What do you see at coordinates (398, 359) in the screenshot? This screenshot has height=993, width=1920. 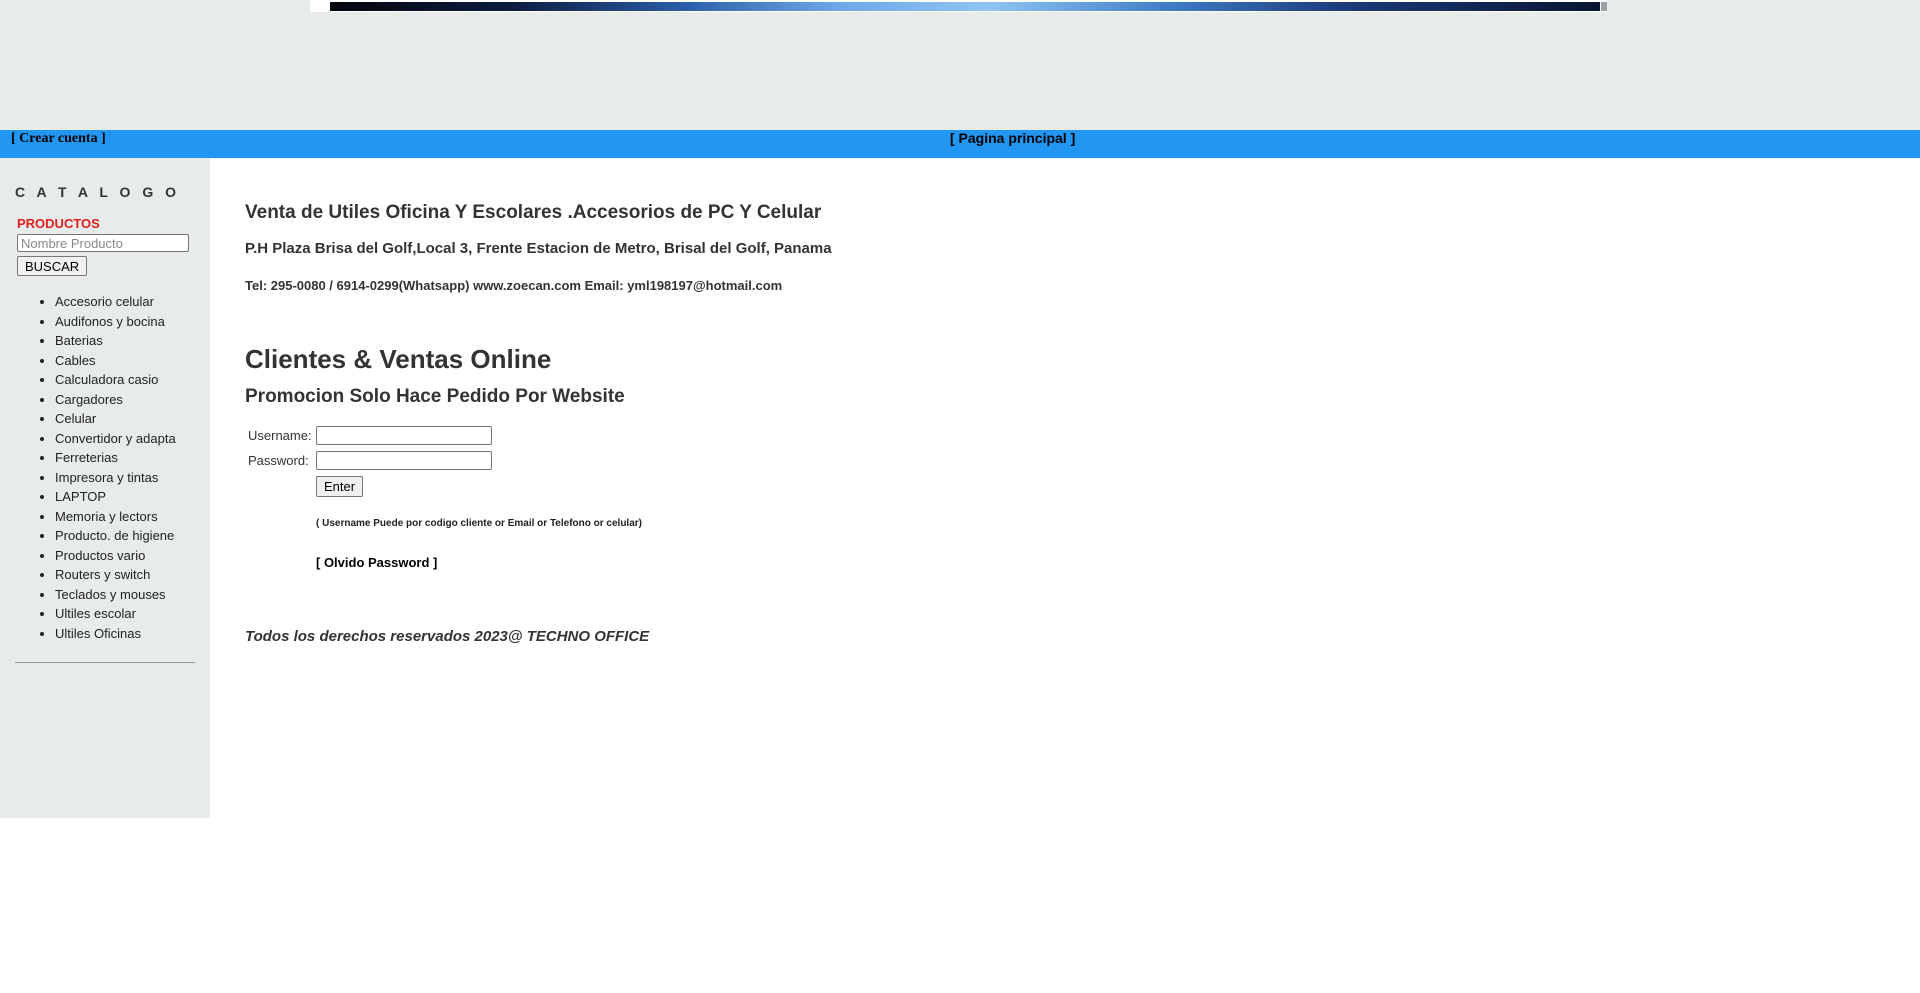 I see `section-title: Clientes & Ventas Online` at bounding box center [398, 359].